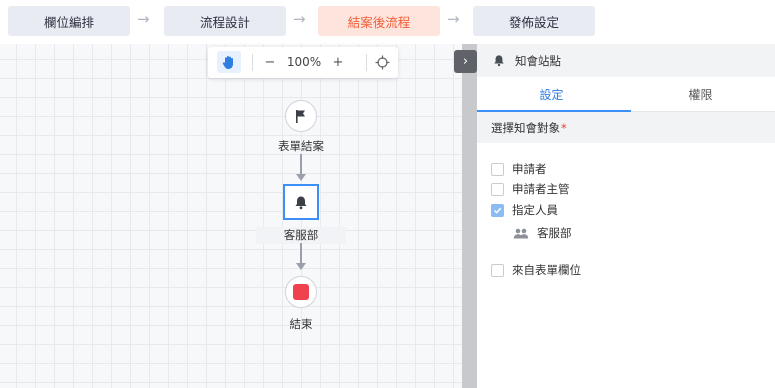  What do you see at coordinates (626, 127) in the screenshot?
I see `section-header: 選擇知會對象 *` at bounding box center [626, 127].